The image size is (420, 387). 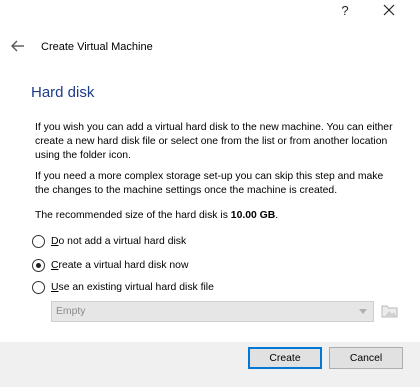 What do you see at coordinates (363, 311) in the screenshot?
I see `chevron-down-icon` at bounding box center [363, 311].